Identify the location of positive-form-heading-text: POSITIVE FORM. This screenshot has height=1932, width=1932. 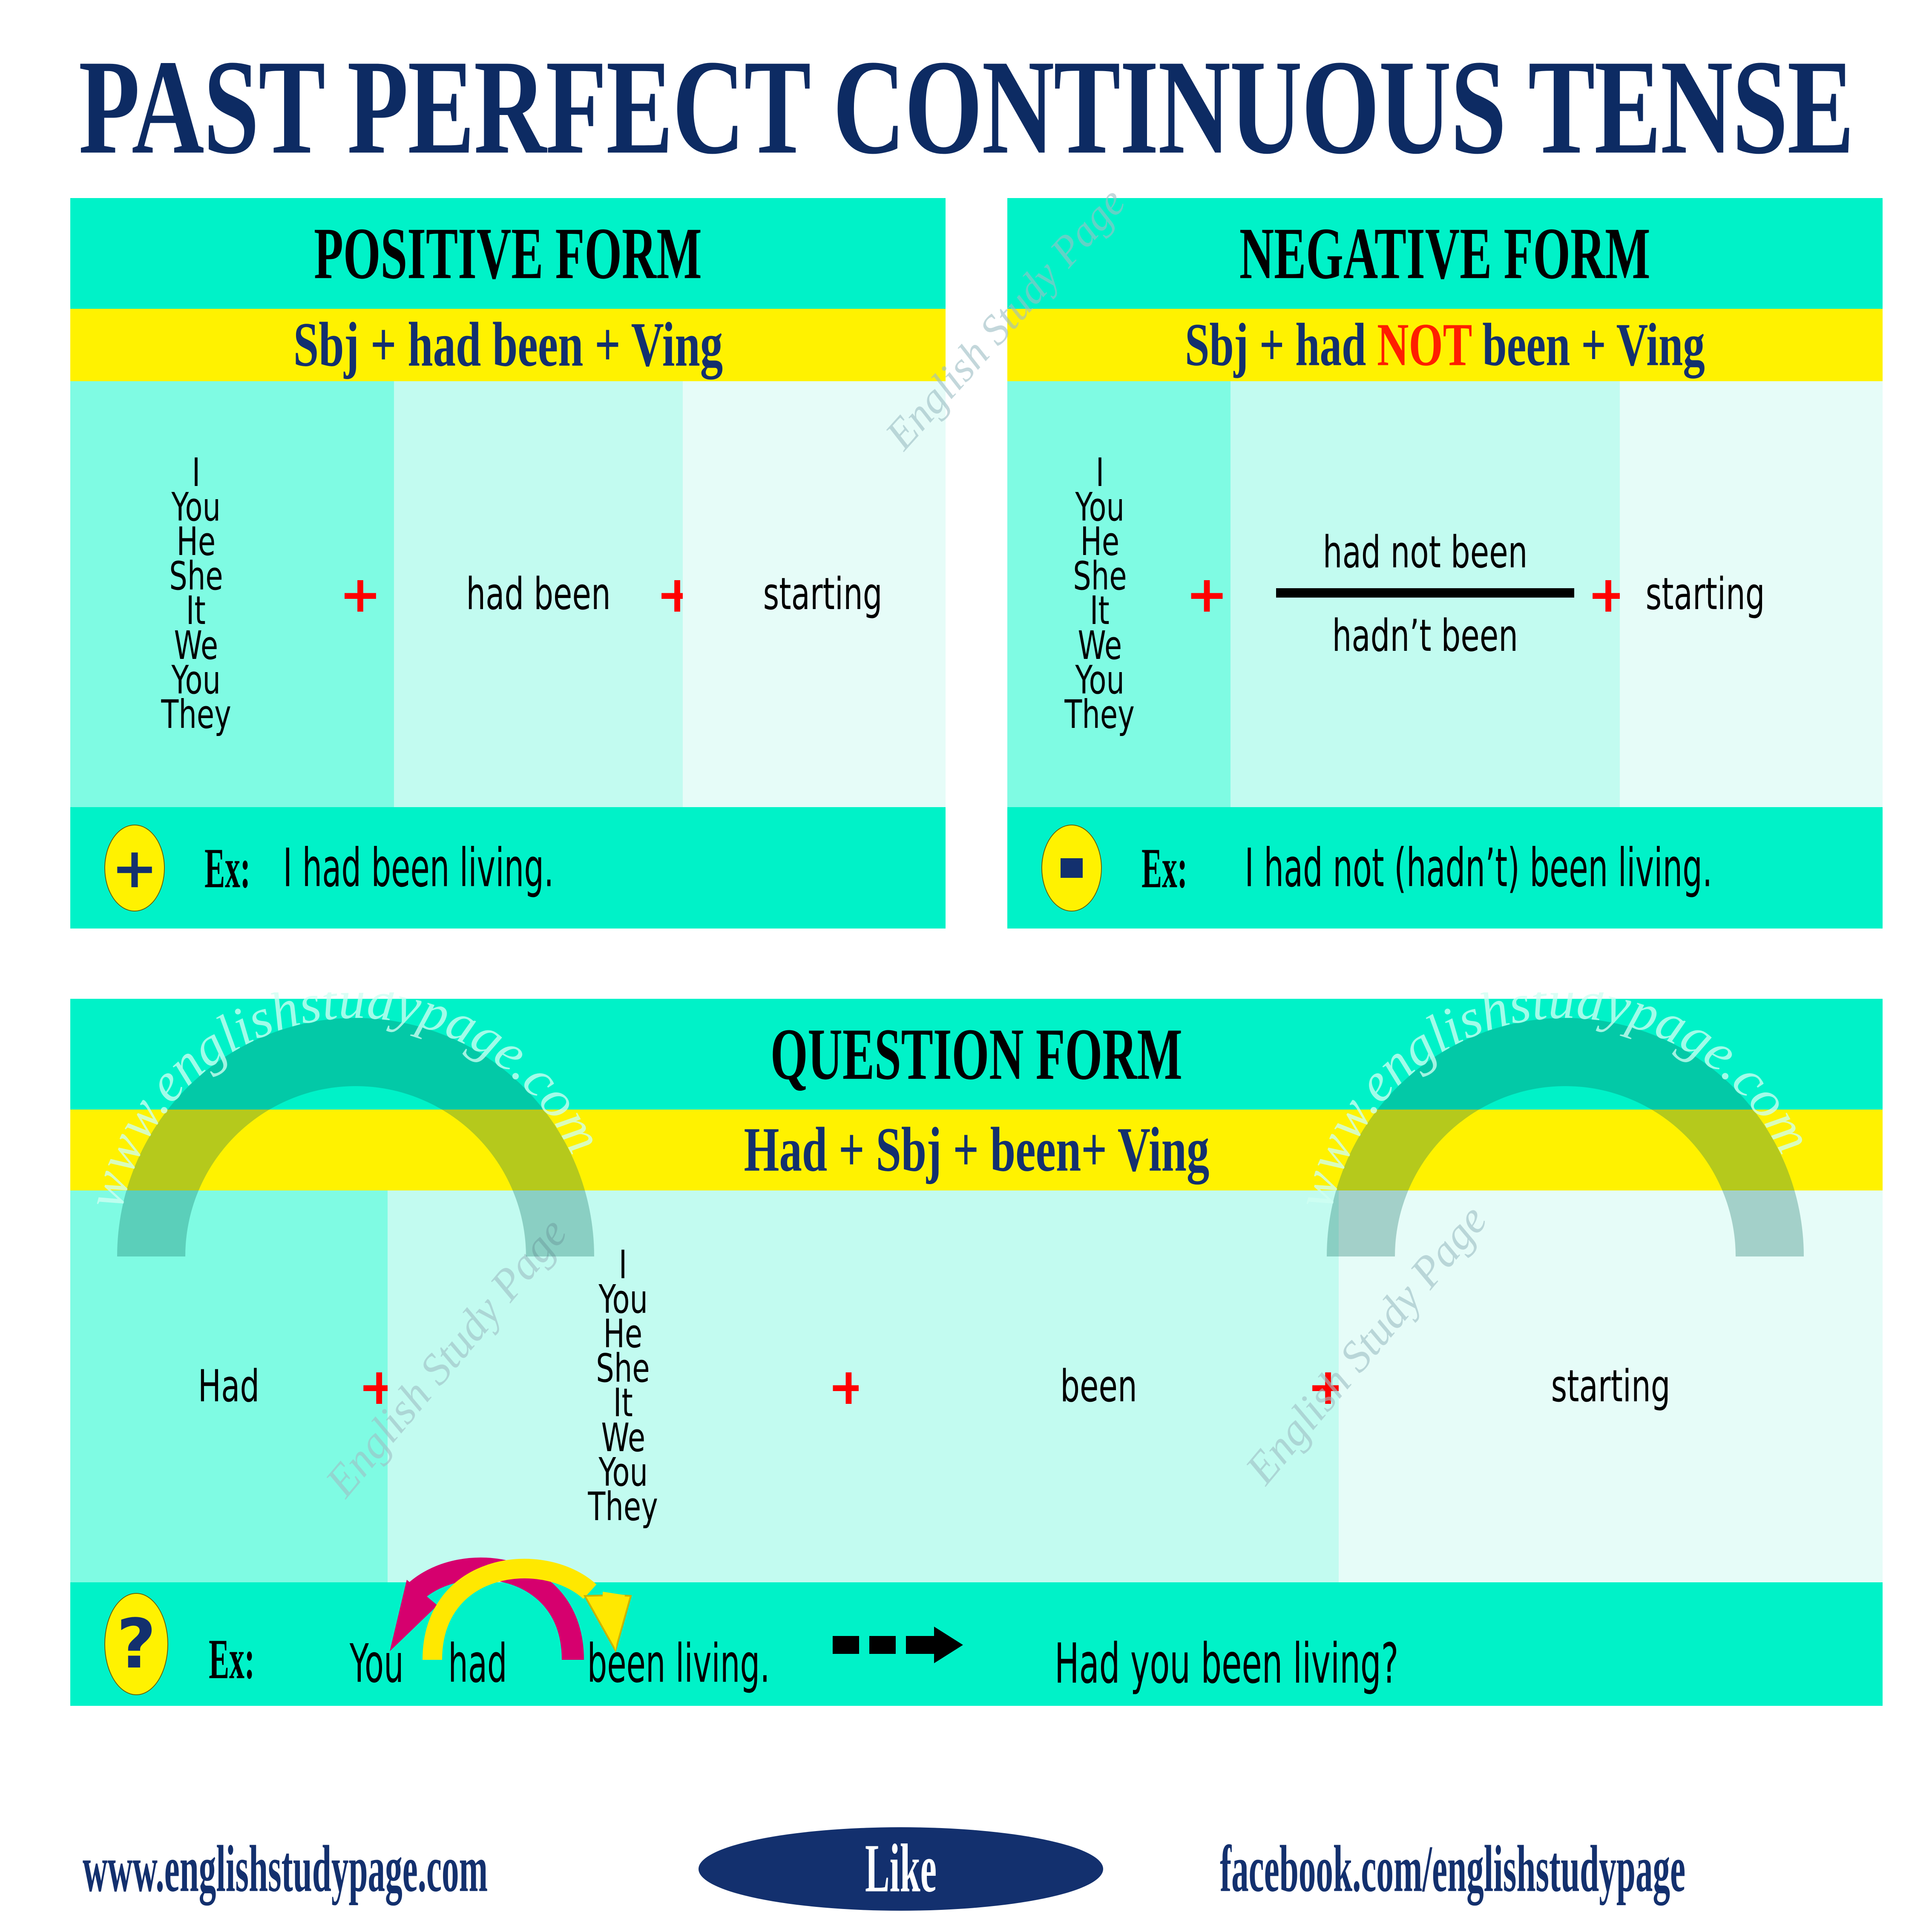
(508, 253).